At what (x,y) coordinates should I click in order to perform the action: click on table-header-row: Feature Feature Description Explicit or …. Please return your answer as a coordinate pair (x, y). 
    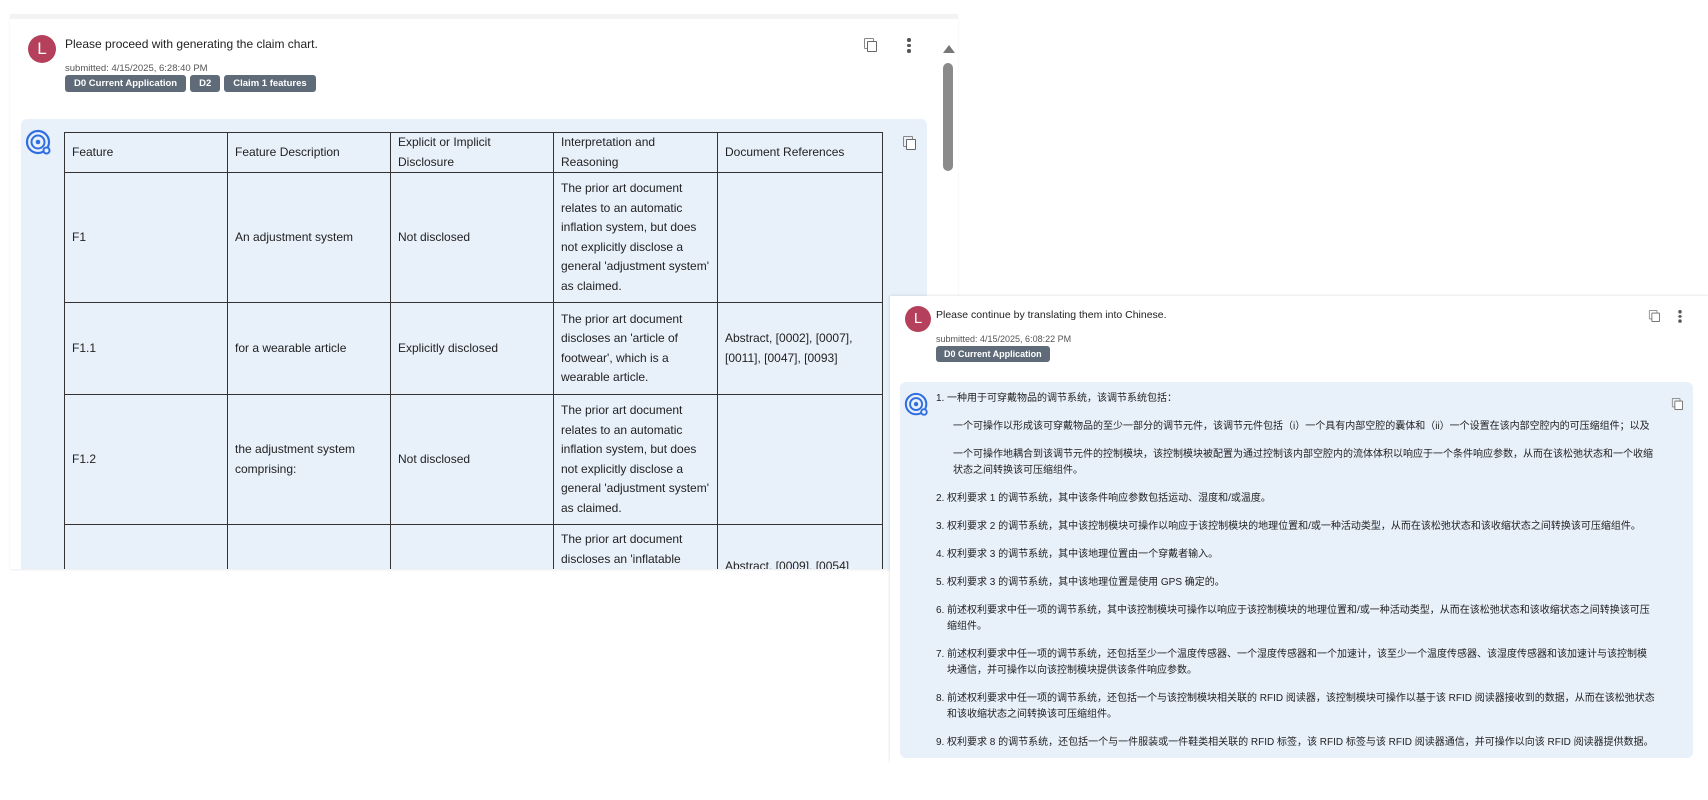
    Looking at the image, I should click on (474, 153).